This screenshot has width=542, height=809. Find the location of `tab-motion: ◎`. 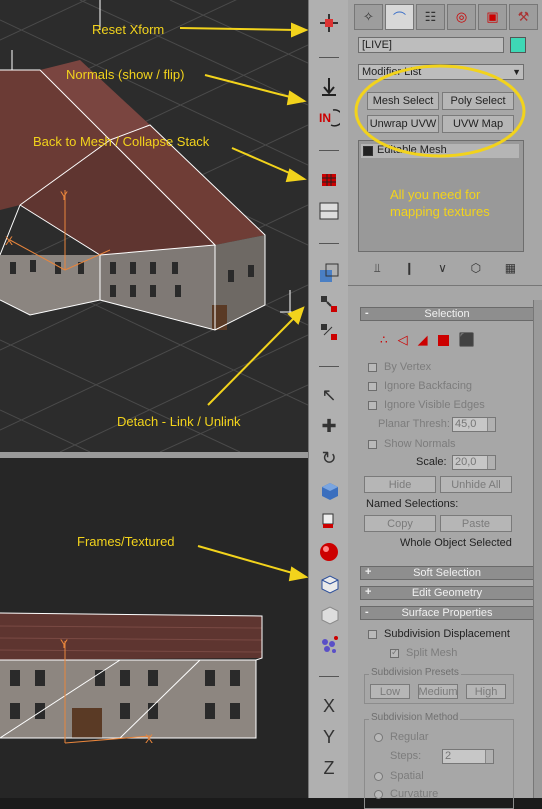

tab-motion: ◎ is located at coordinates (461, 17).